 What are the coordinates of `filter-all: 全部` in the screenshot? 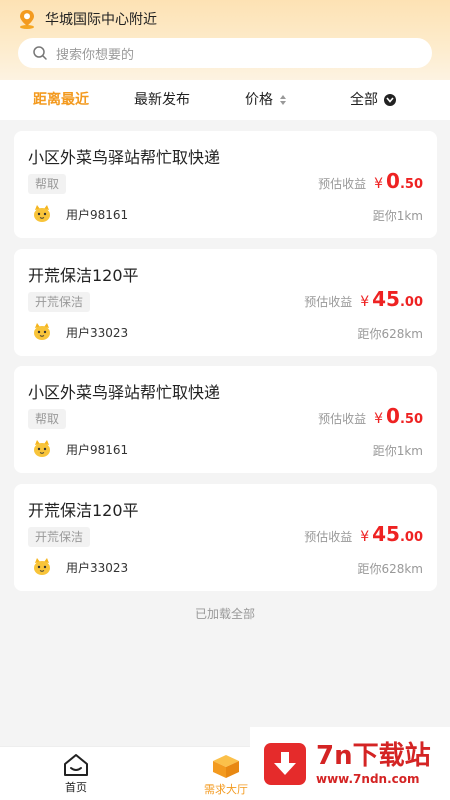 It's located at (373, 100).